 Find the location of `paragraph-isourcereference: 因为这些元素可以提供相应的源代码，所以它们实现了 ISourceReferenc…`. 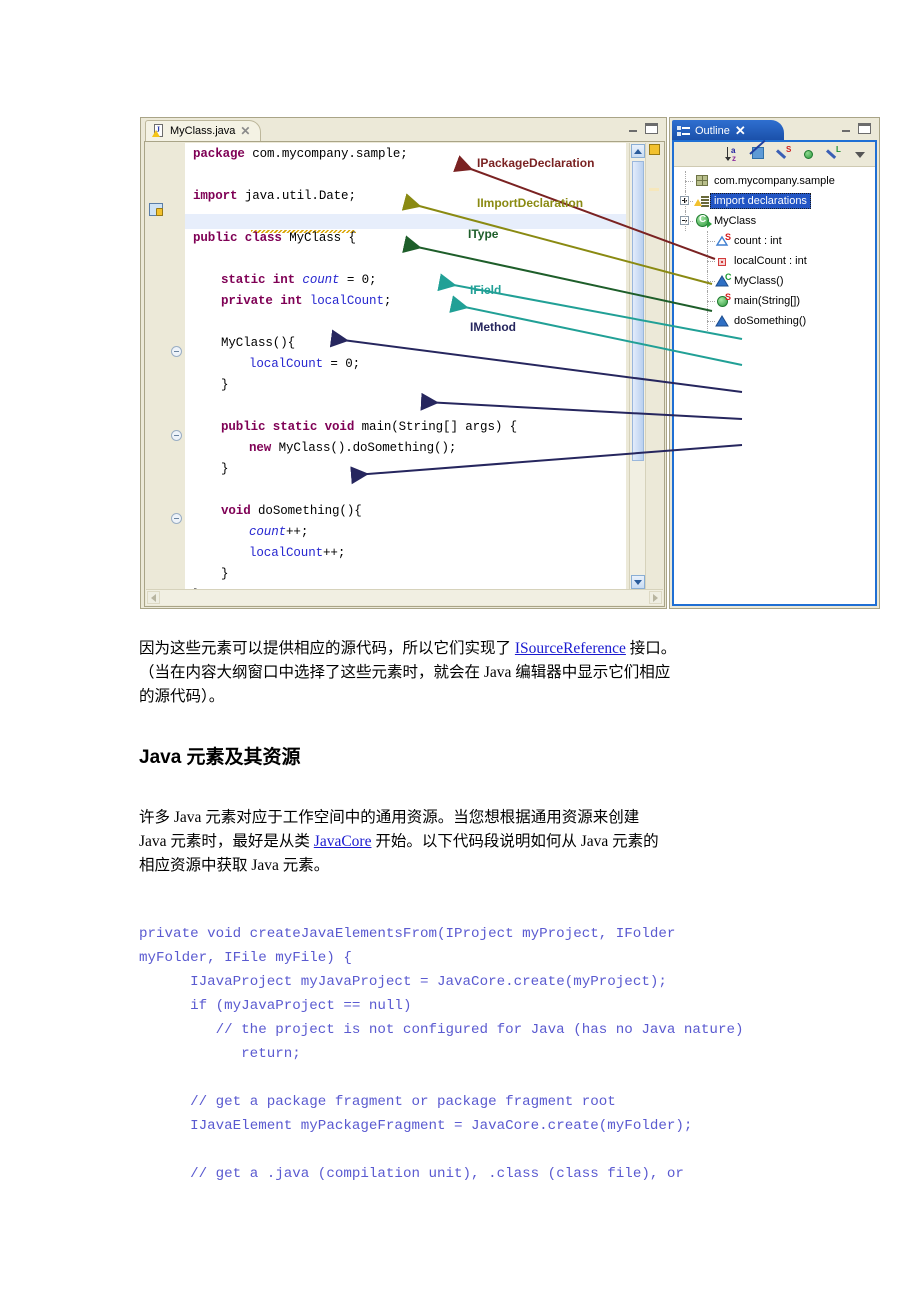

paragraph-isourcereference: 因为这些元素可以提供相应的源代码，所以它们实现了 ISourceReferenc… is located at coordinates (494, 673).